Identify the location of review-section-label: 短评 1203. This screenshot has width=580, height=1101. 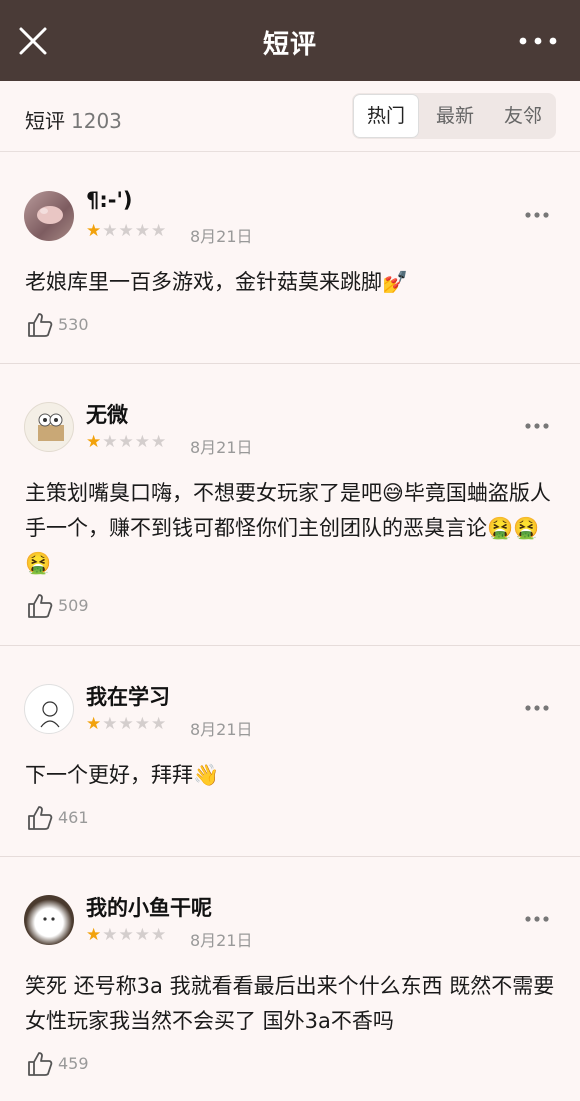
(73, 119).